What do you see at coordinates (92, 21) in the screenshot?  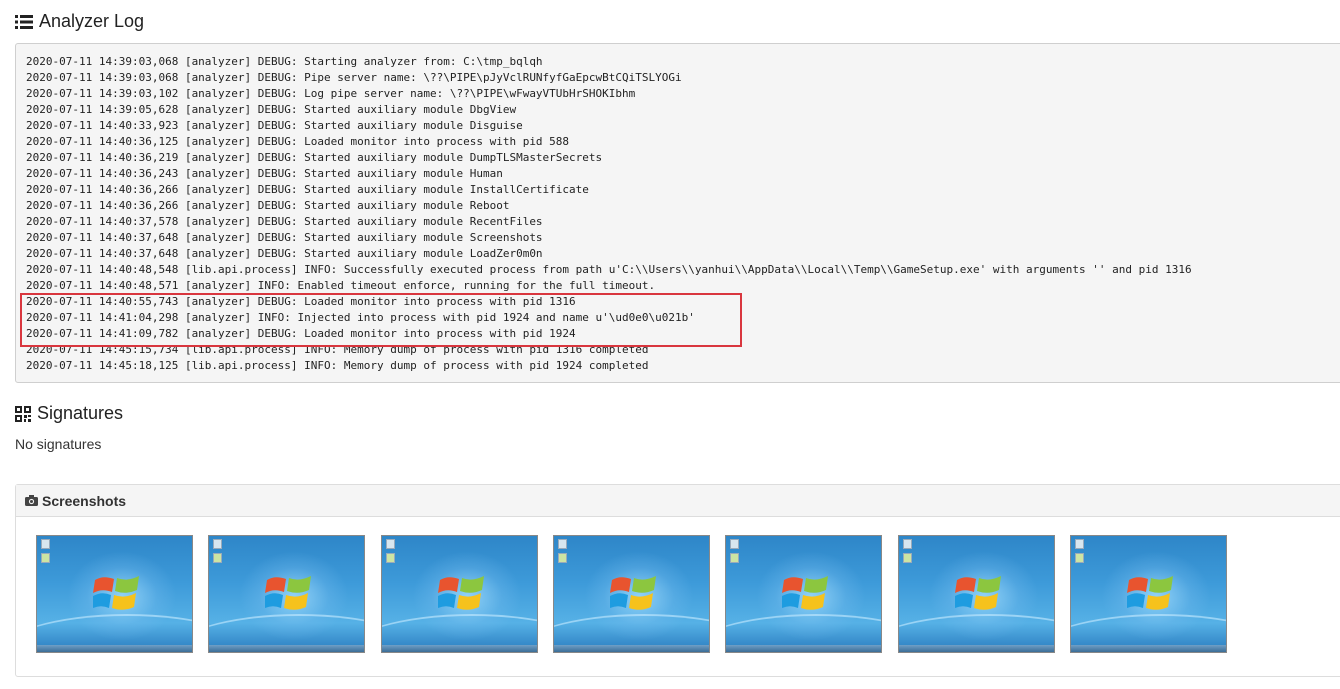 I see `analyzer-log-title: Analyzer Log` at bounding box center [92, 21].